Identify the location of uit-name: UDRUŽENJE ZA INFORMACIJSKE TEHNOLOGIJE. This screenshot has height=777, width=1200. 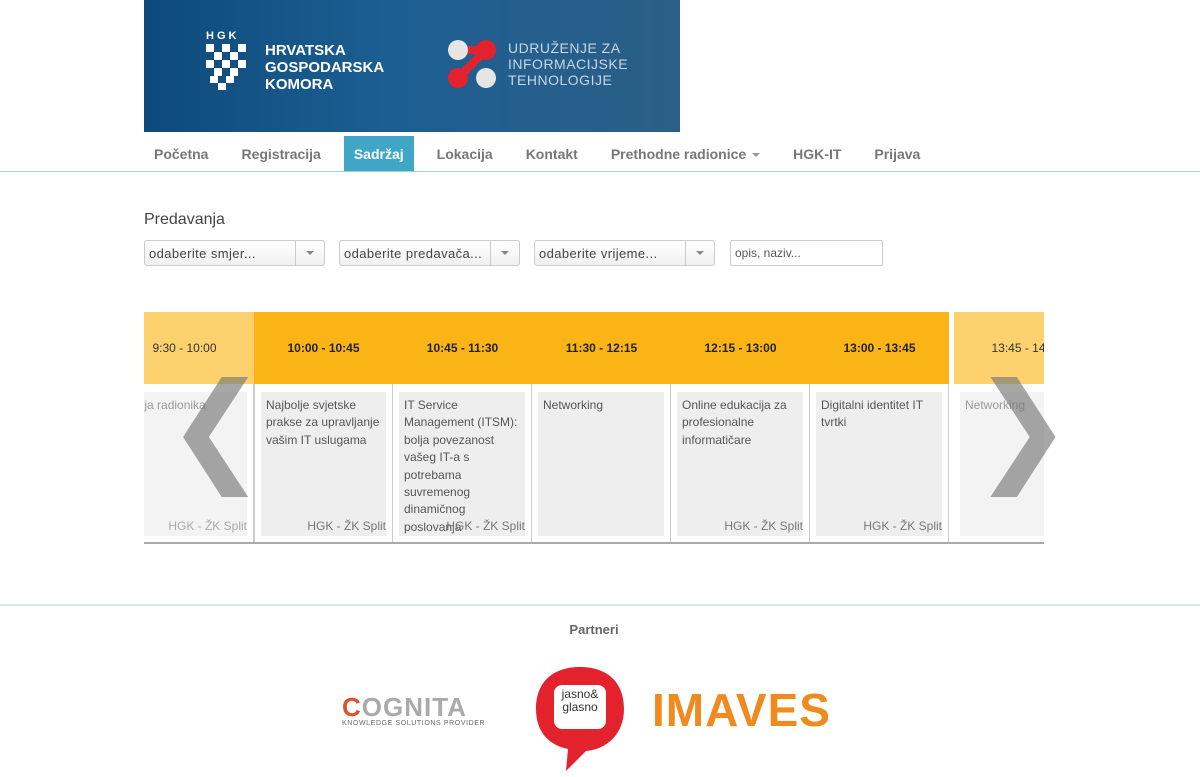
(568, 64).